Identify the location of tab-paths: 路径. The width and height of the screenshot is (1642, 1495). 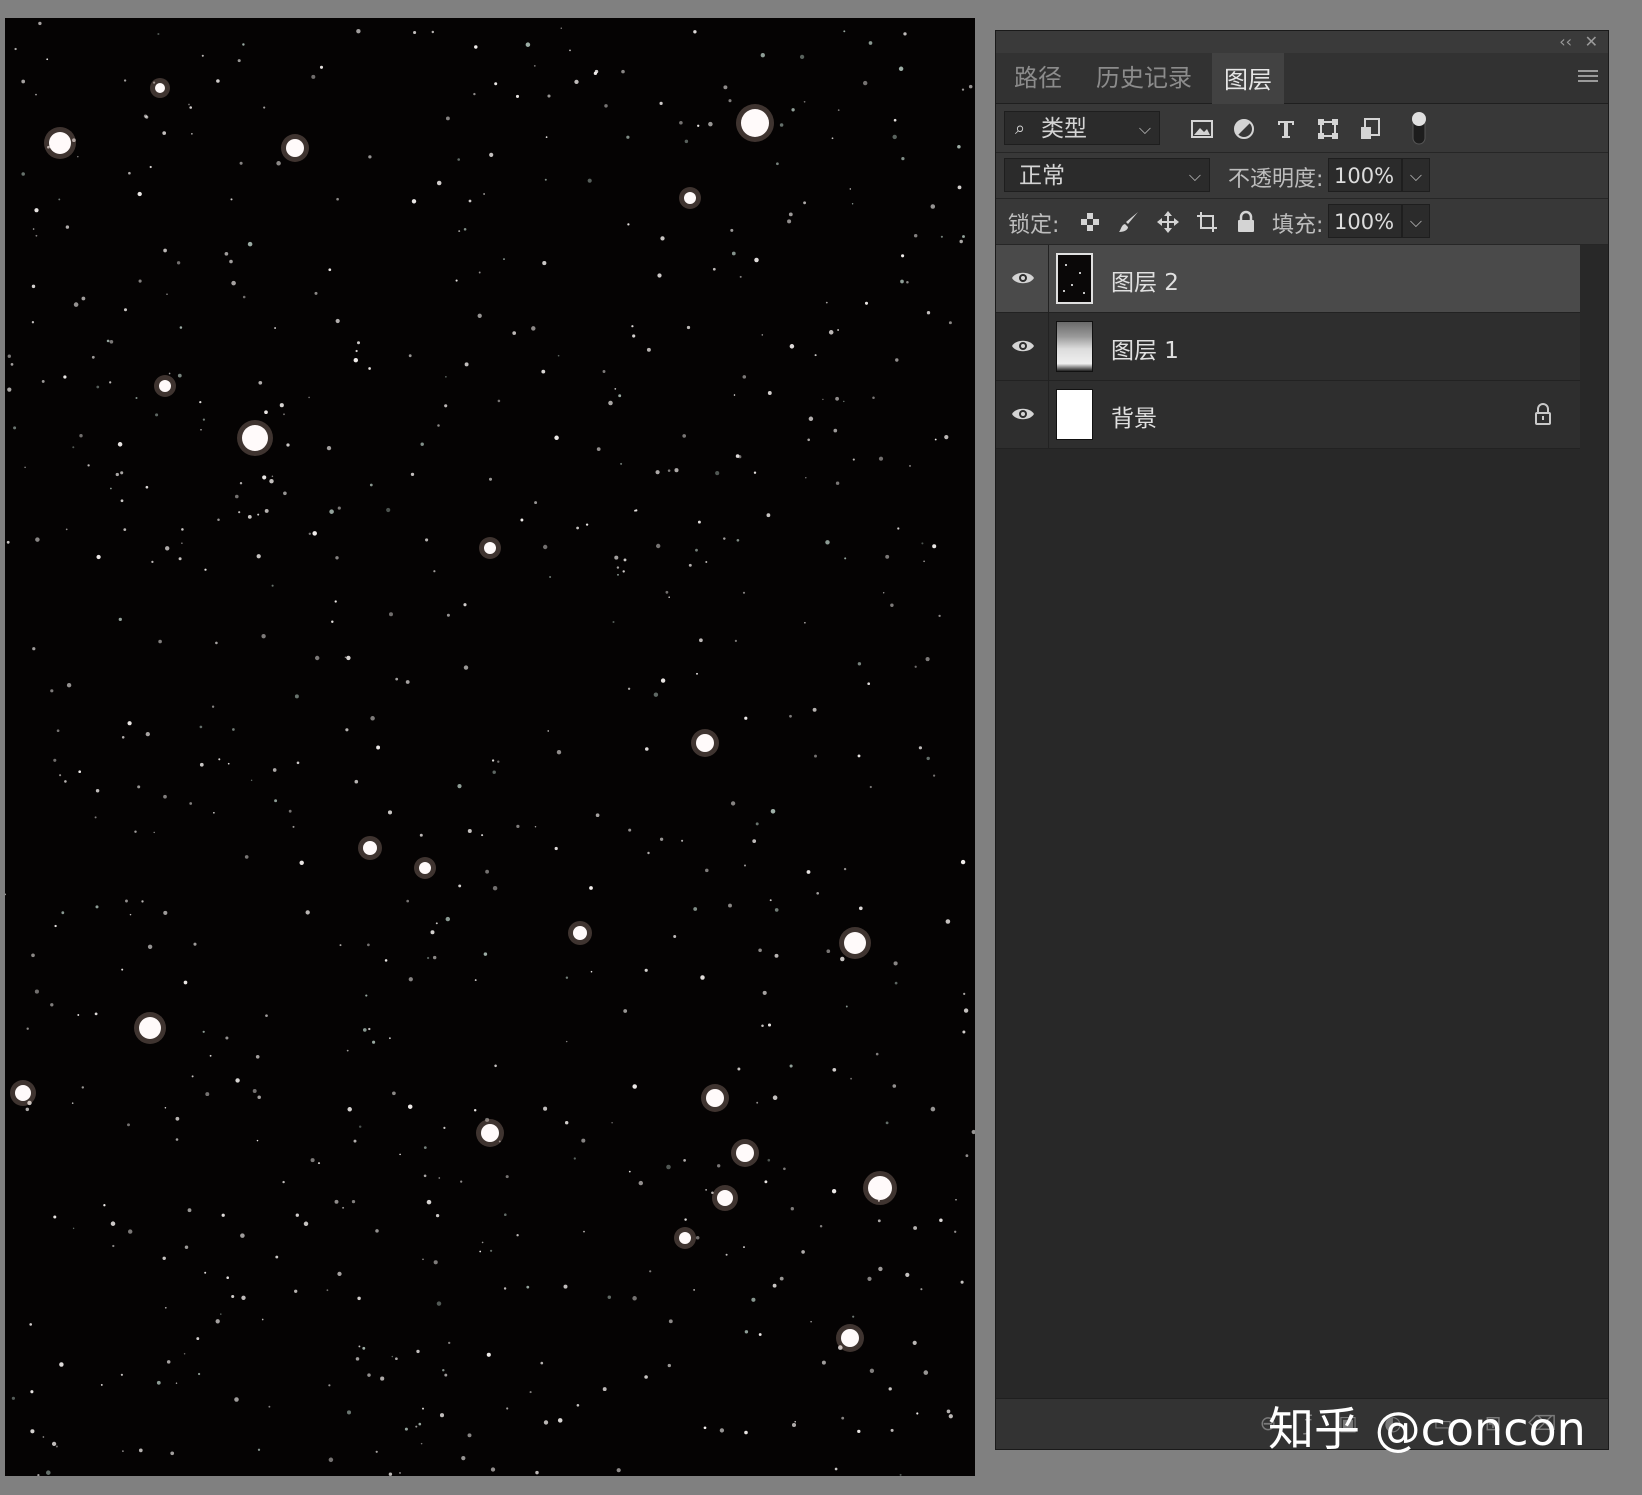
(1038, 78).